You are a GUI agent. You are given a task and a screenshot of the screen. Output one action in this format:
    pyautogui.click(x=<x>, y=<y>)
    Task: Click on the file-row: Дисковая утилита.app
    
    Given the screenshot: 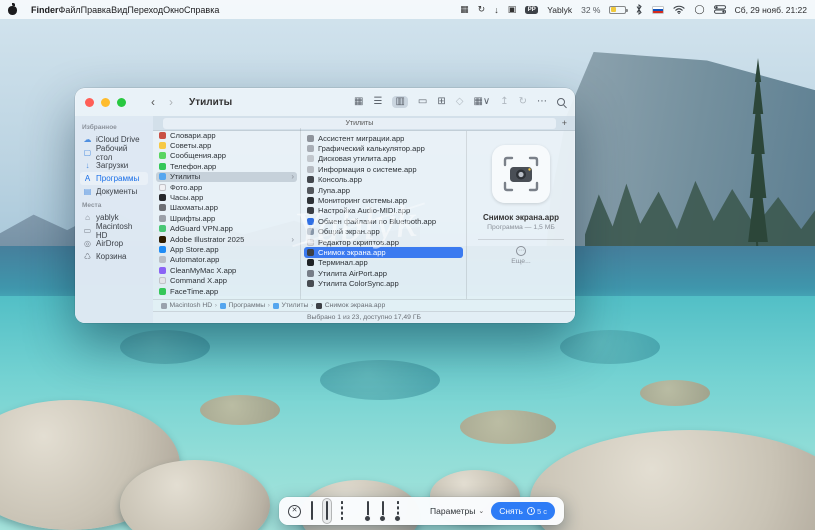 What is the action you would take?
    pyautogui.click(x=383, y=159)
    